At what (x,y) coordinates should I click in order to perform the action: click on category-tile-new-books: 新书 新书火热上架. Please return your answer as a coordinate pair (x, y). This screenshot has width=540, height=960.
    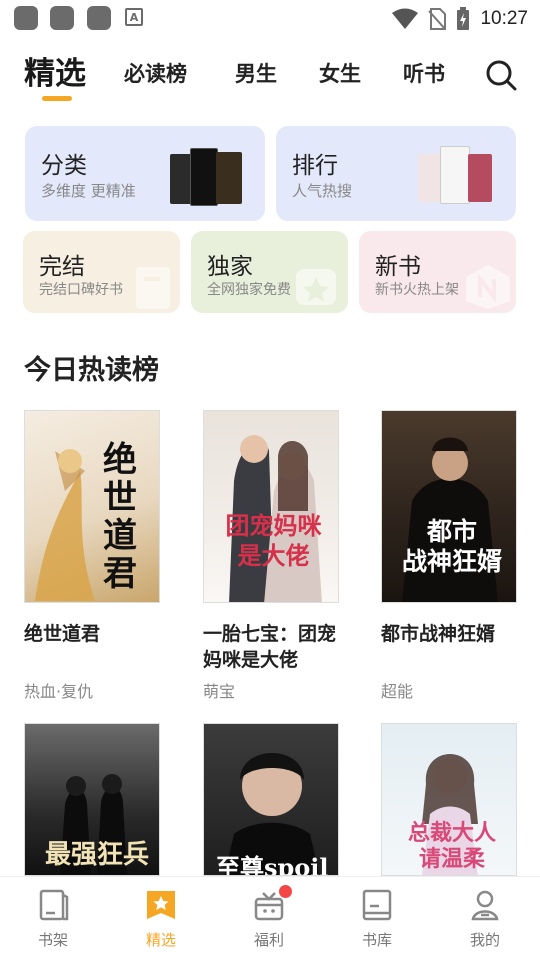
    Looking at the image, I should click on (437, 272).